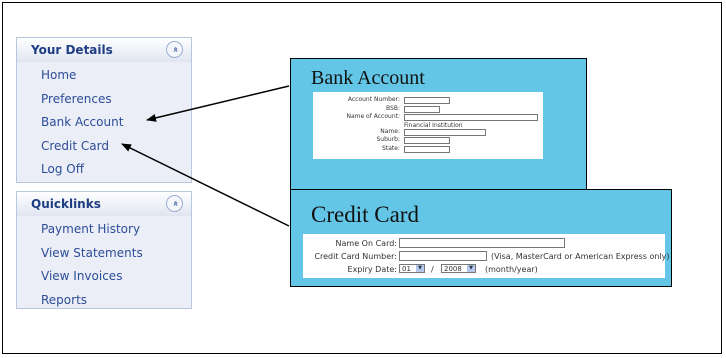  I want to click on arrow-to-credit-card, so click(205, 185).